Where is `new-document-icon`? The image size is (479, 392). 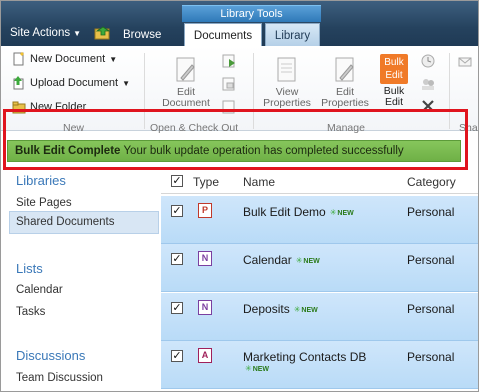 new-document-icon is located at coordinates (18, 59).